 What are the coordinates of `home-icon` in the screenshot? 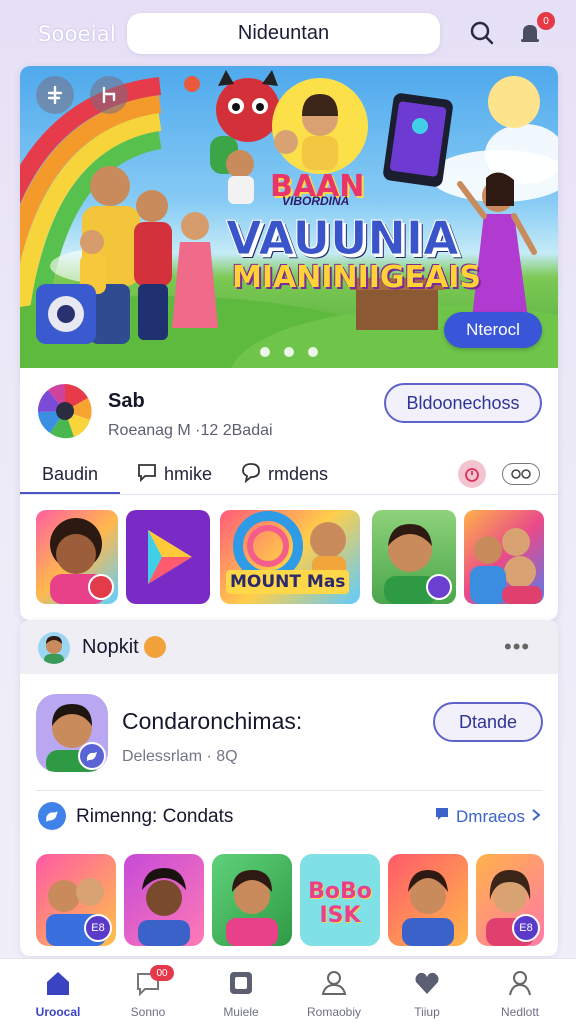 It's located at (58, 983).